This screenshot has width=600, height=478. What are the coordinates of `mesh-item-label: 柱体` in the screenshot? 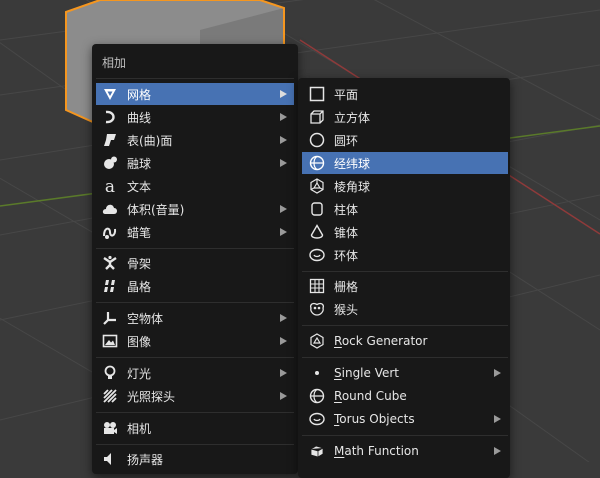 It's located at (346, 209).